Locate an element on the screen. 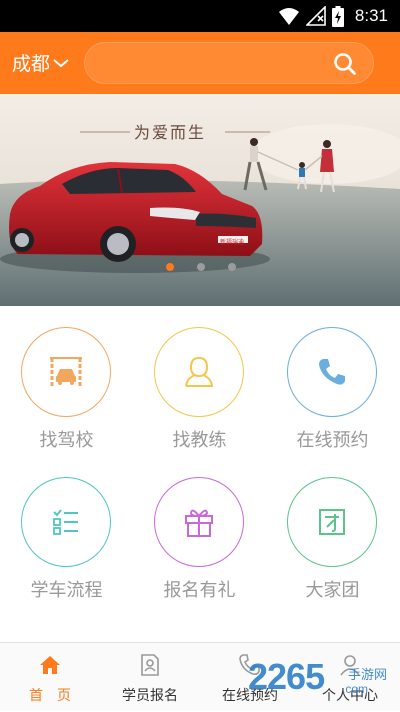  battery-charging-icon is located at coordinates (338, 16).